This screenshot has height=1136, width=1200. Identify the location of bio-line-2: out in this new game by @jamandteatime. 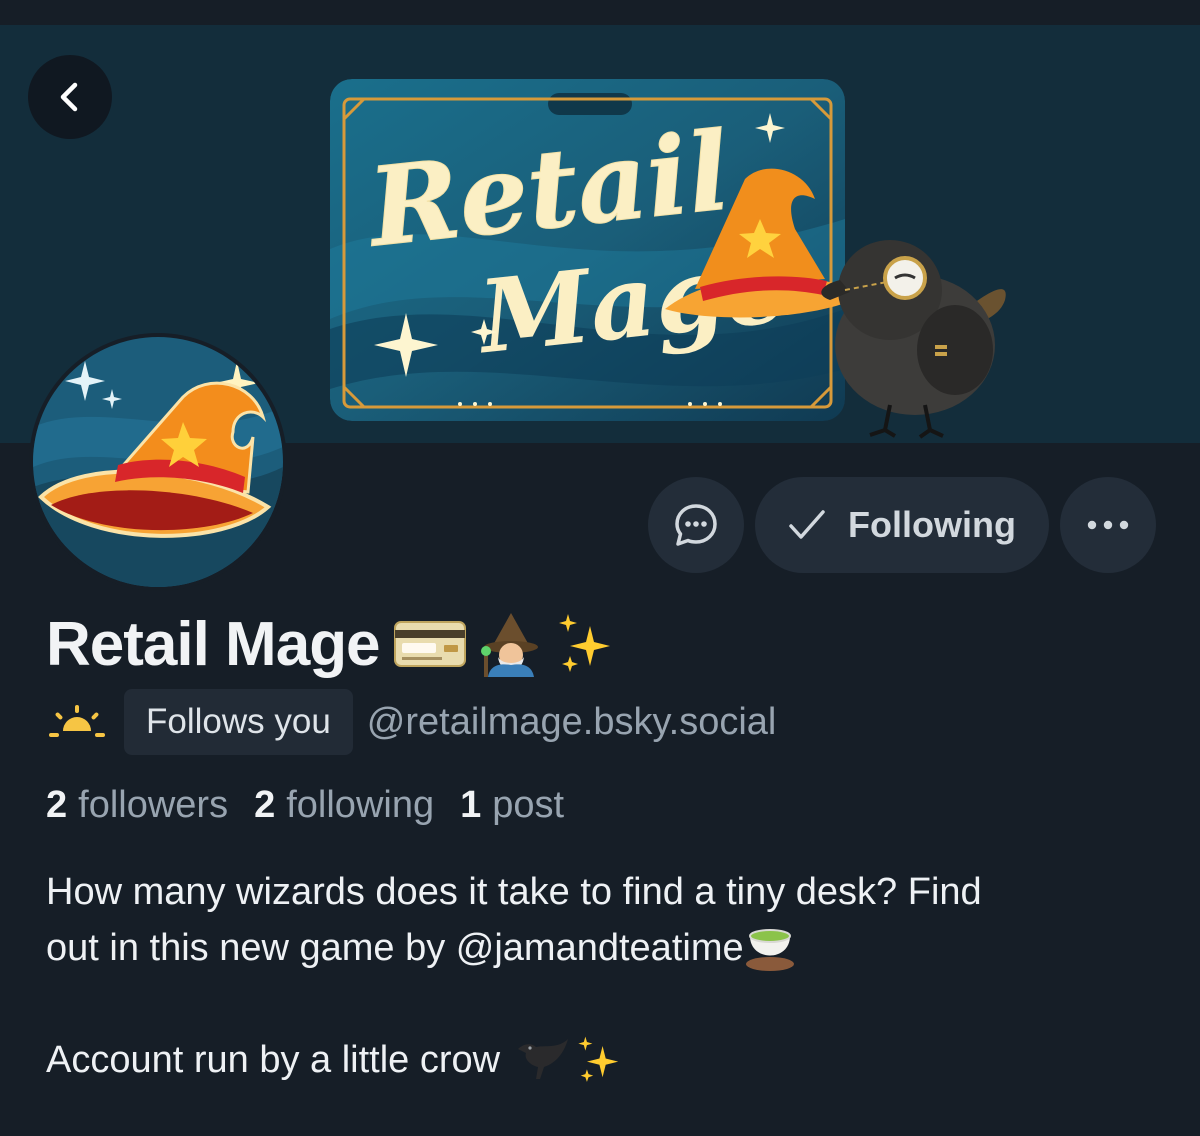
(395, 948).